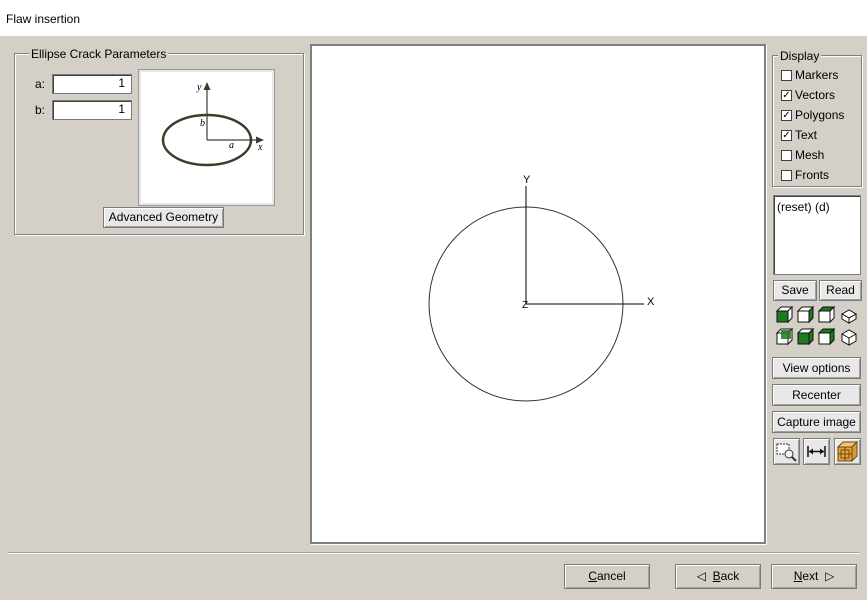  What do you see at coordinates (805, 315) in the screenshot?
I see `view-right-icon` at bounding box center [805, 315].